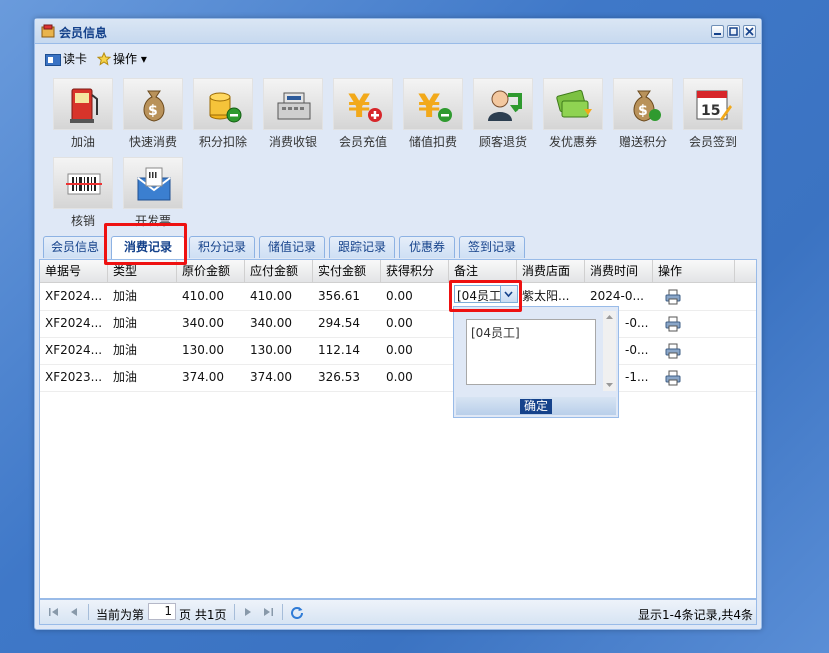  What do you see at coordinates (432, 142) in the screenshot?
I see `tile-label: 储值扣费` at bounding box center [432, 142].